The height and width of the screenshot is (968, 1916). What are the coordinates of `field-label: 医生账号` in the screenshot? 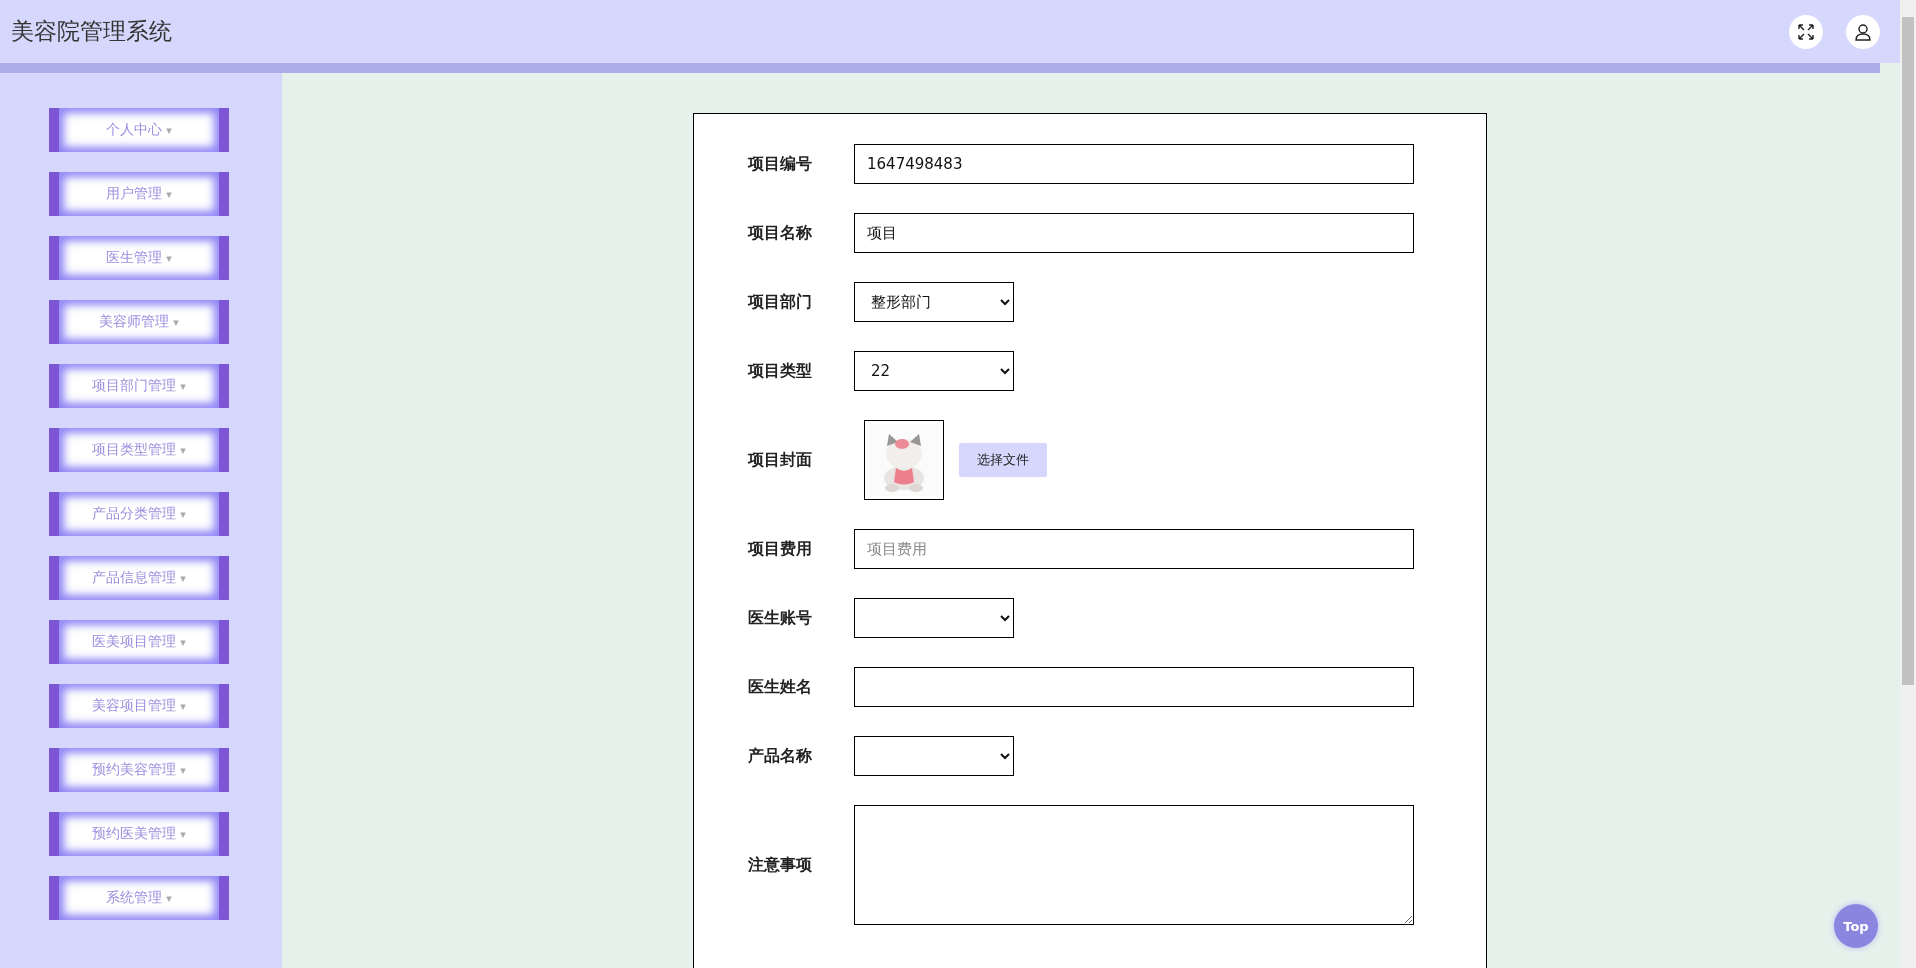 It's located at (780, 618).